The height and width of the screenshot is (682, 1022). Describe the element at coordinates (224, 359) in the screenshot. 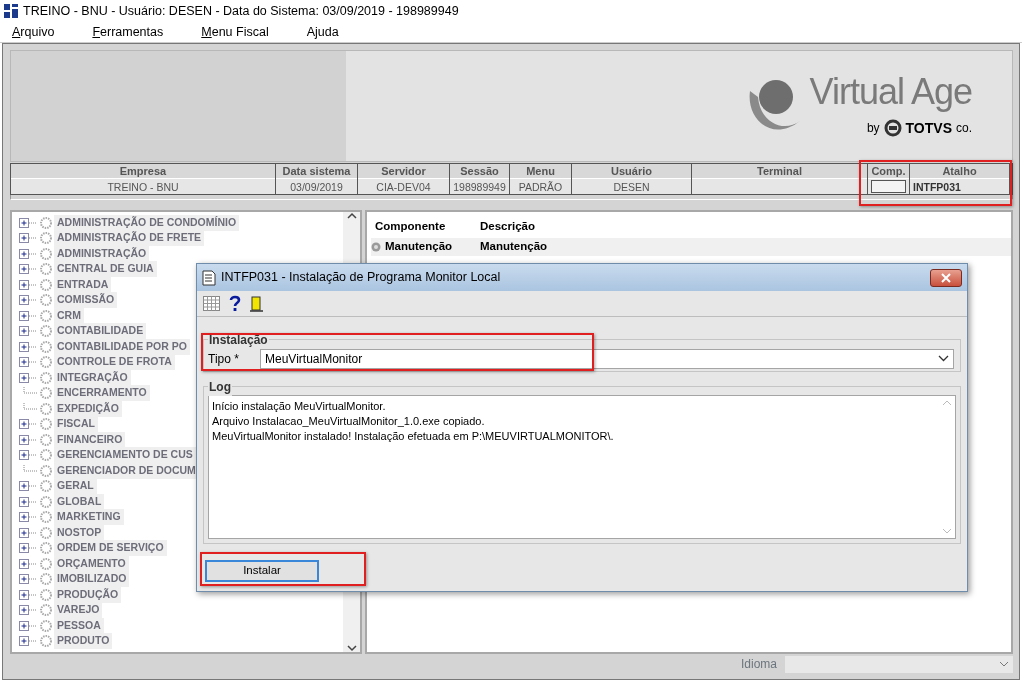

I see `field-label: Tipo *` at that location.